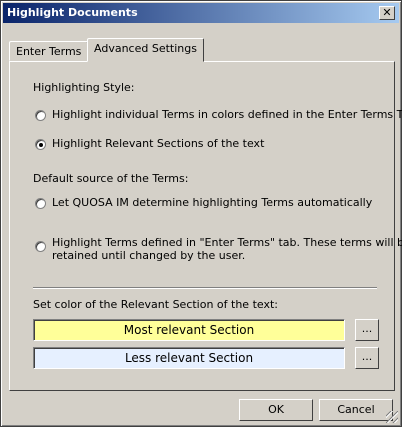  I want to click on highlighting-style-heading: Highlighting Style:, so click(84, 87).